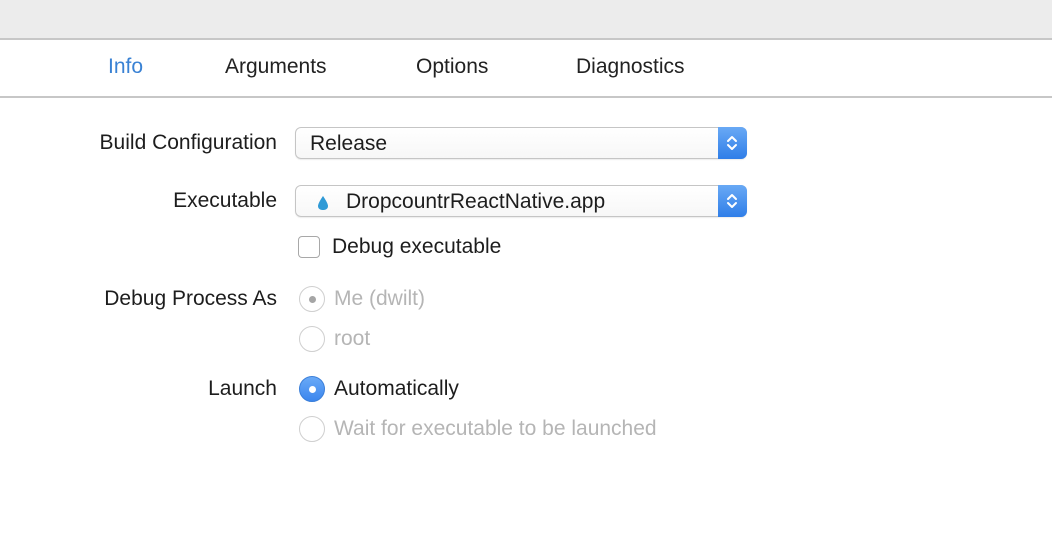 The height and width of the screenshot is (548, 1052). What do you see at coordinates (188, 142) in the screenshot?
I see `build-configuration-label: Build Configuration` at bounding box center [188, 142].